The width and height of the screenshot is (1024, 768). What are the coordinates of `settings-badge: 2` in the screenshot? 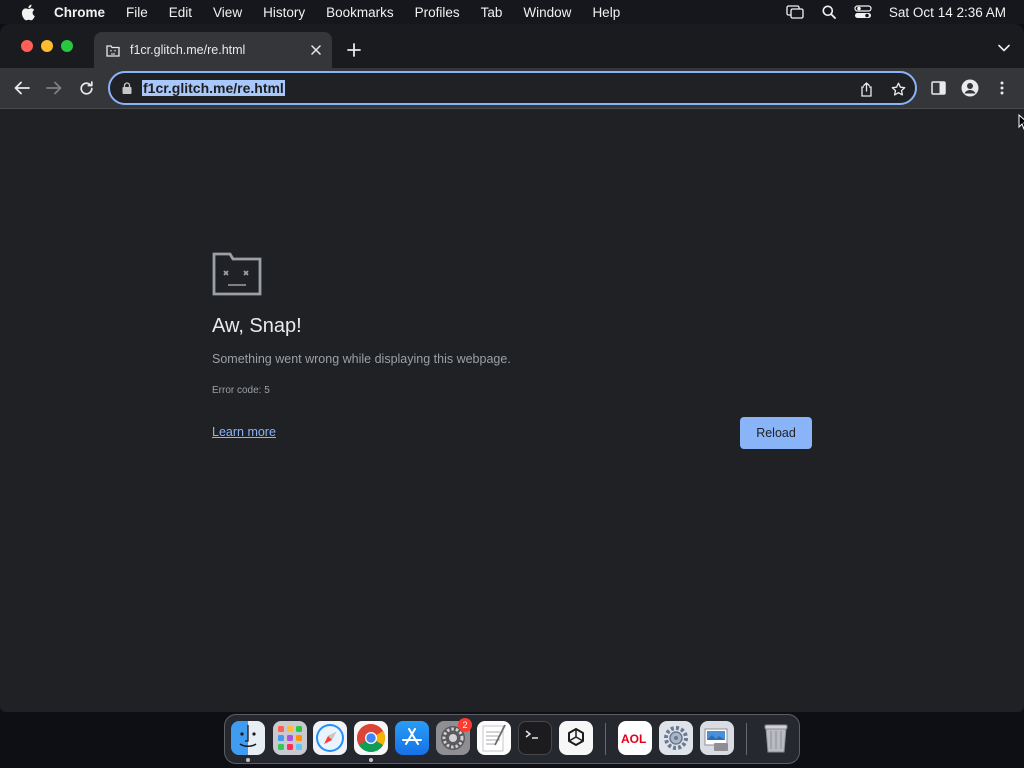 It's located at (465, 725).